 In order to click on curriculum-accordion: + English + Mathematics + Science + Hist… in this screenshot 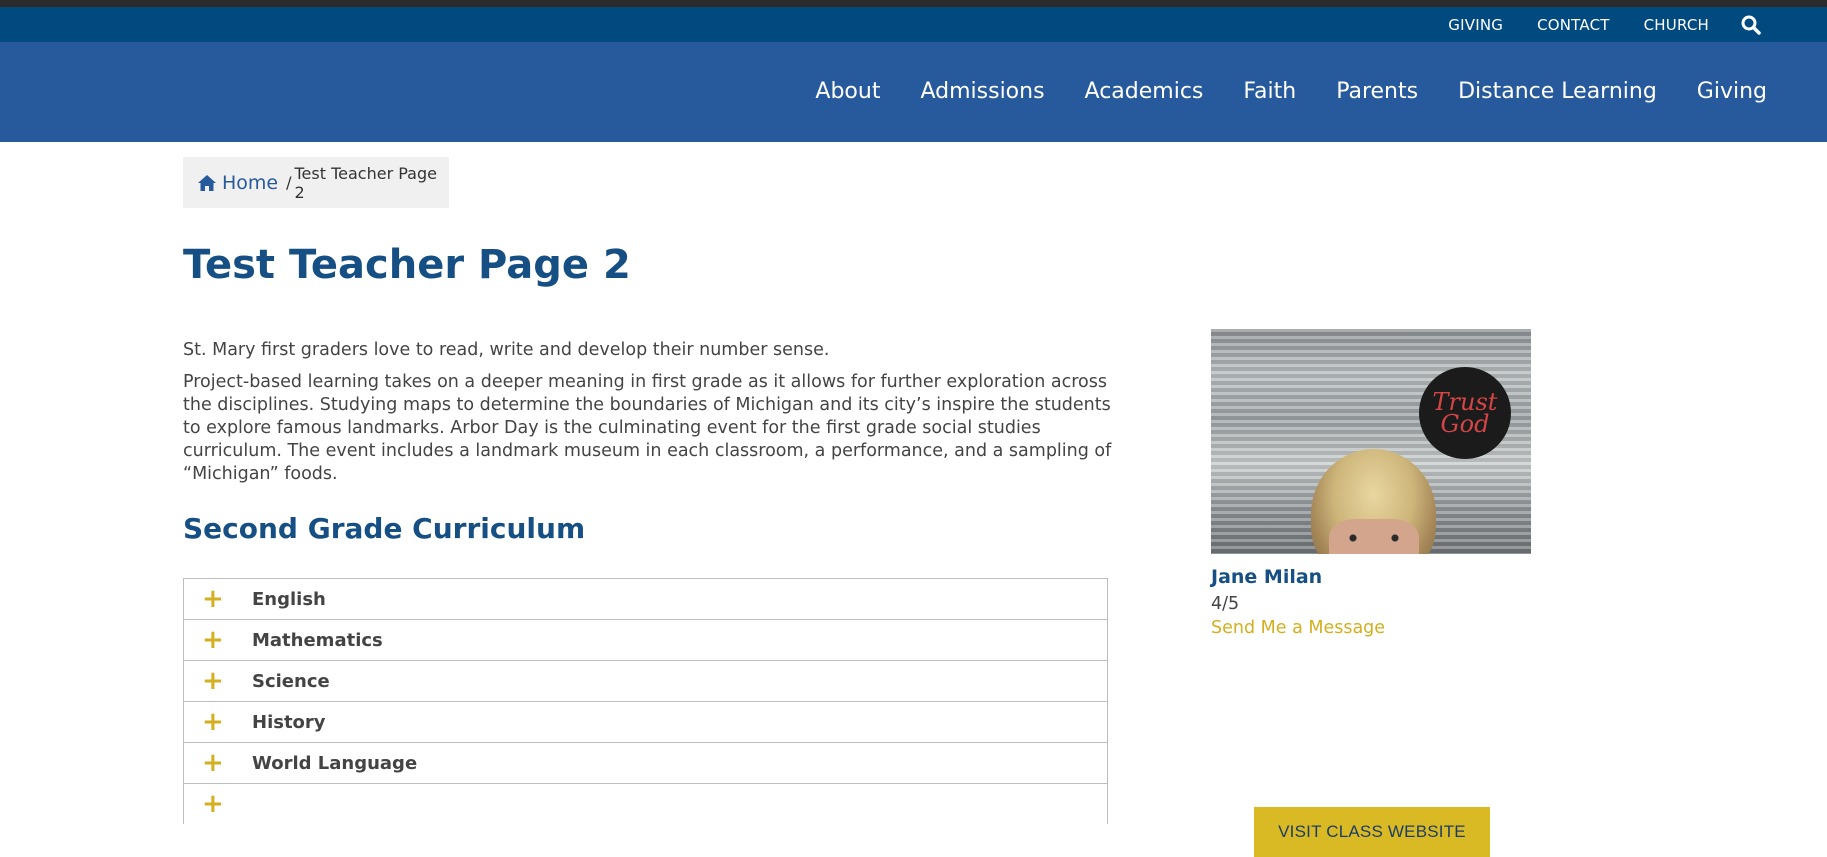, I will do `click(645, 701)`.